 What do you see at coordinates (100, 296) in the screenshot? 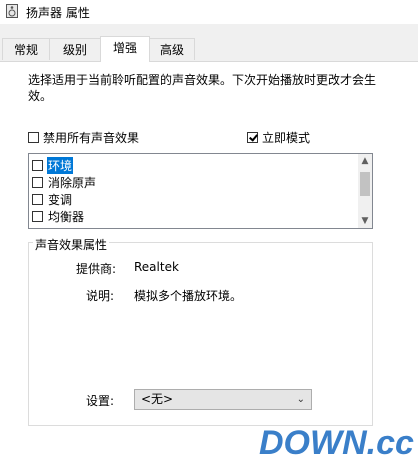
I see `effect-description-label: 说明:` at bounding box center [100, 296].